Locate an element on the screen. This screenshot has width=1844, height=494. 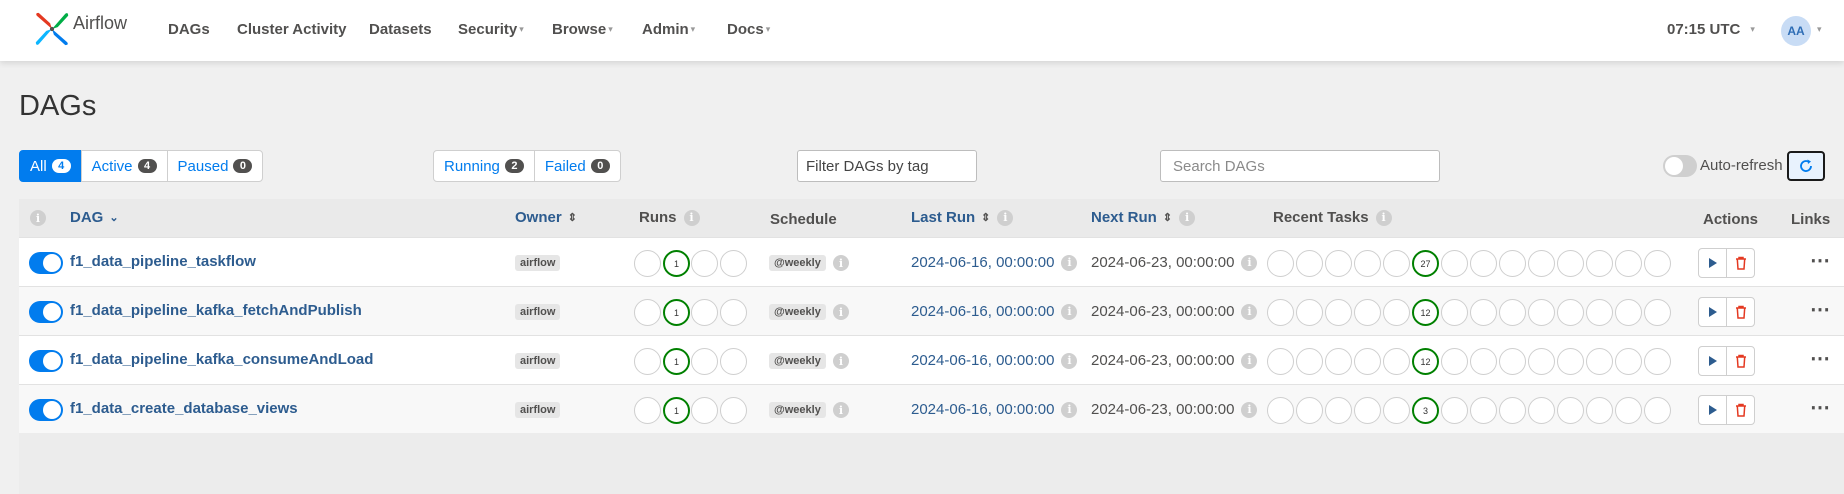
refresh-button is located at coordinates (1806, 166).